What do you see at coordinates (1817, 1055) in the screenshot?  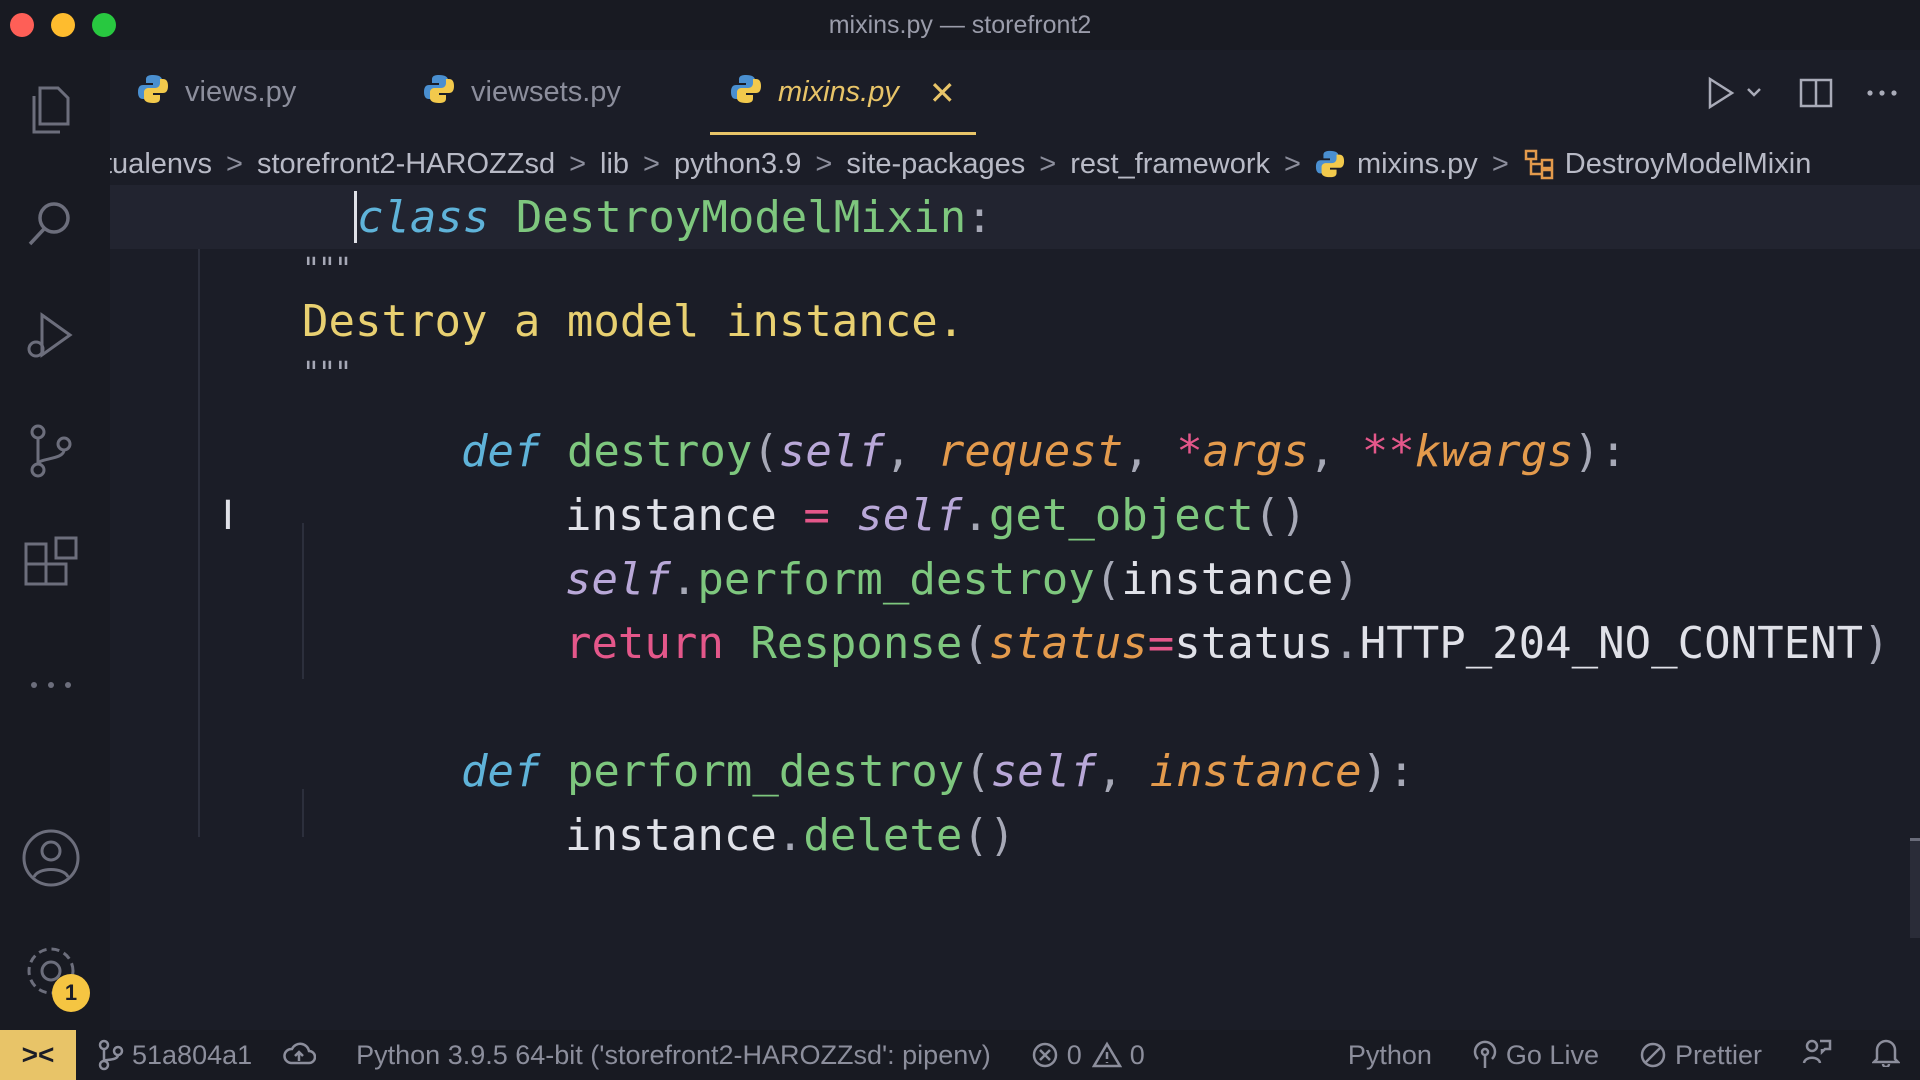 I see `feedback-icon` at bounding box center [1817, 1055].